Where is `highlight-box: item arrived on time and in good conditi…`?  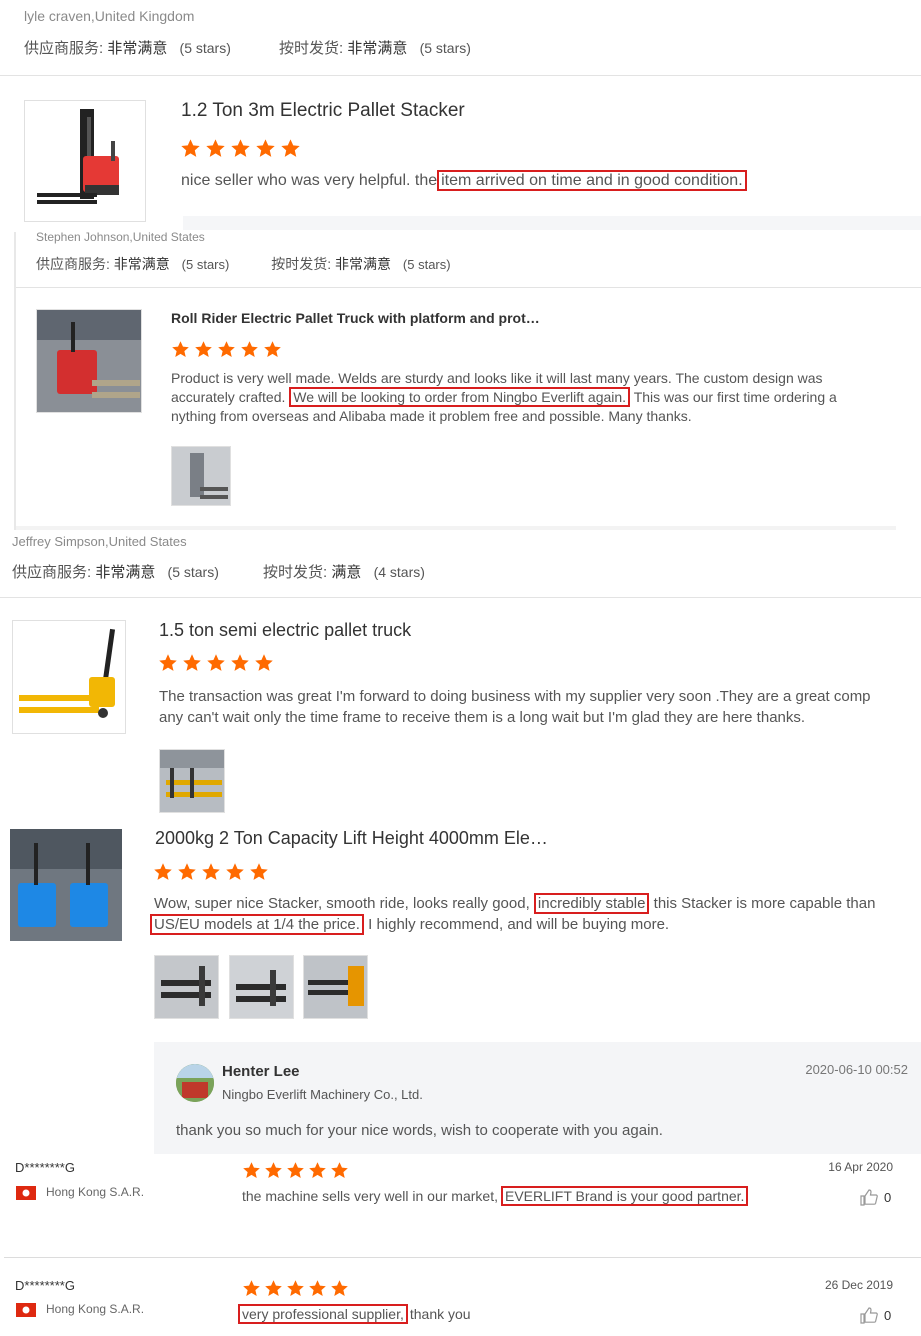
highlight-box: item arrived on time and in good conditi… is located at coordinates (592, 180).